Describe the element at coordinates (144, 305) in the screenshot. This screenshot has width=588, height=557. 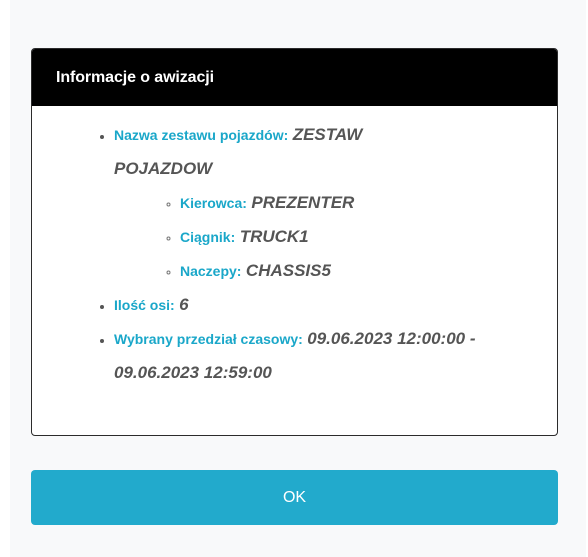
I see `axles-label: Ilość osi:` at that location.